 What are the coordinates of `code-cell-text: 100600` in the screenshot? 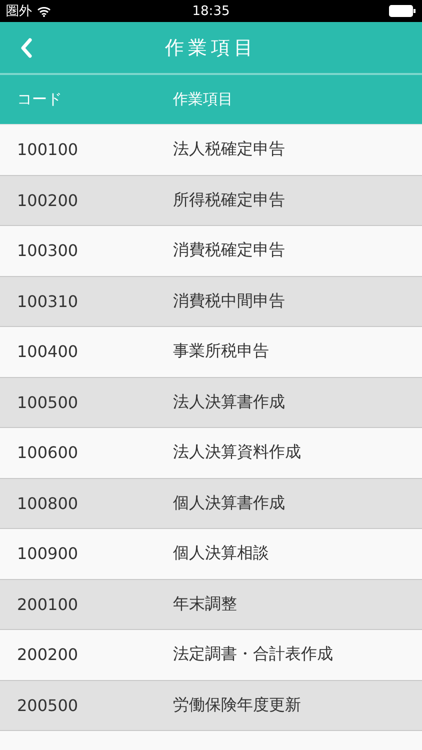 It's located at (48, 452).